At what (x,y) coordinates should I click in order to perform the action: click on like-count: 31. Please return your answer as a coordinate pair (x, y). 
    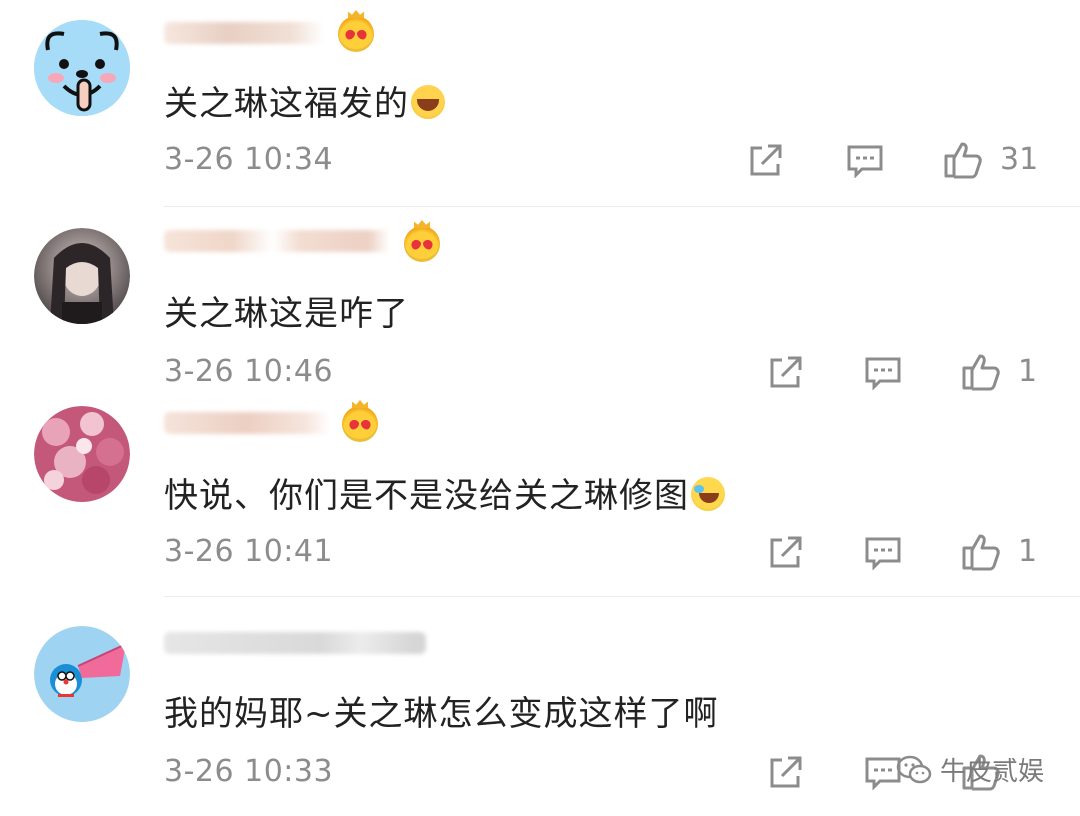
    Looking at the image, I should click on (1019, 159).